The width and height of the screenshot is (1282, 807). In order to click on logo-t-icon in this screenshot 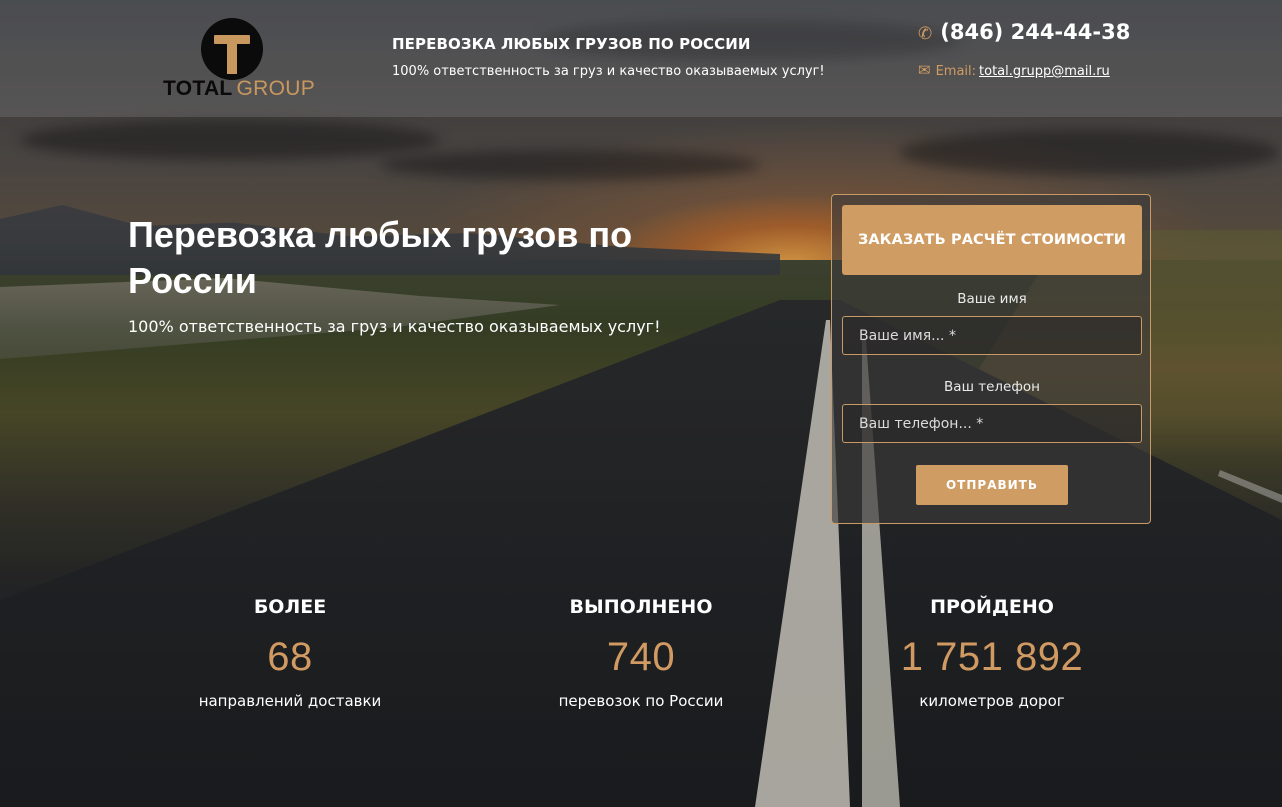, I will do `click(232, 49)`.